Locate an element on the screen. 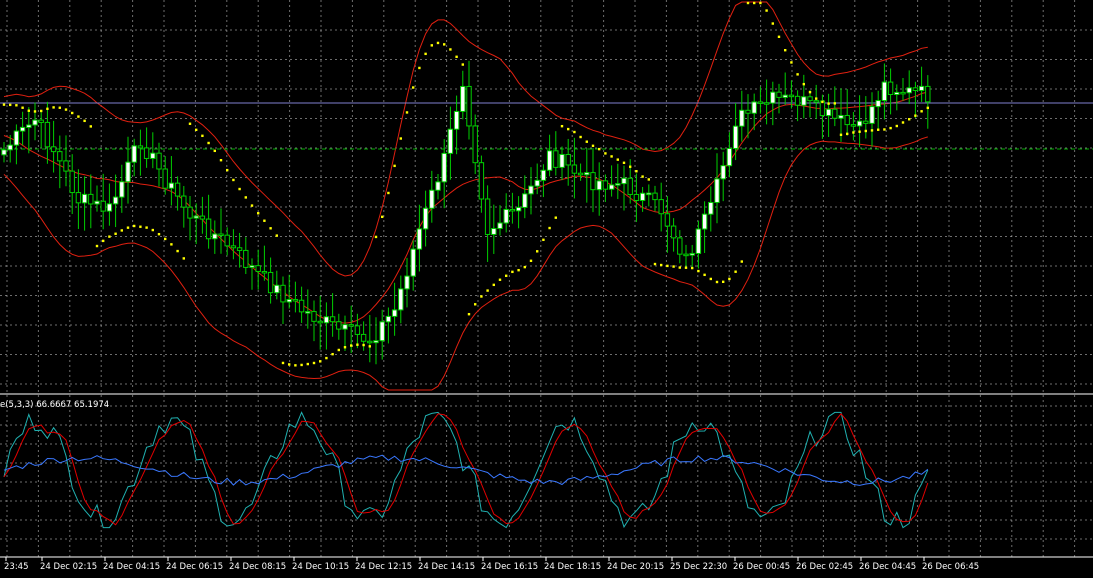  time-tick-label: 24 Dec 18:15 is located at coordinates (572, 567).